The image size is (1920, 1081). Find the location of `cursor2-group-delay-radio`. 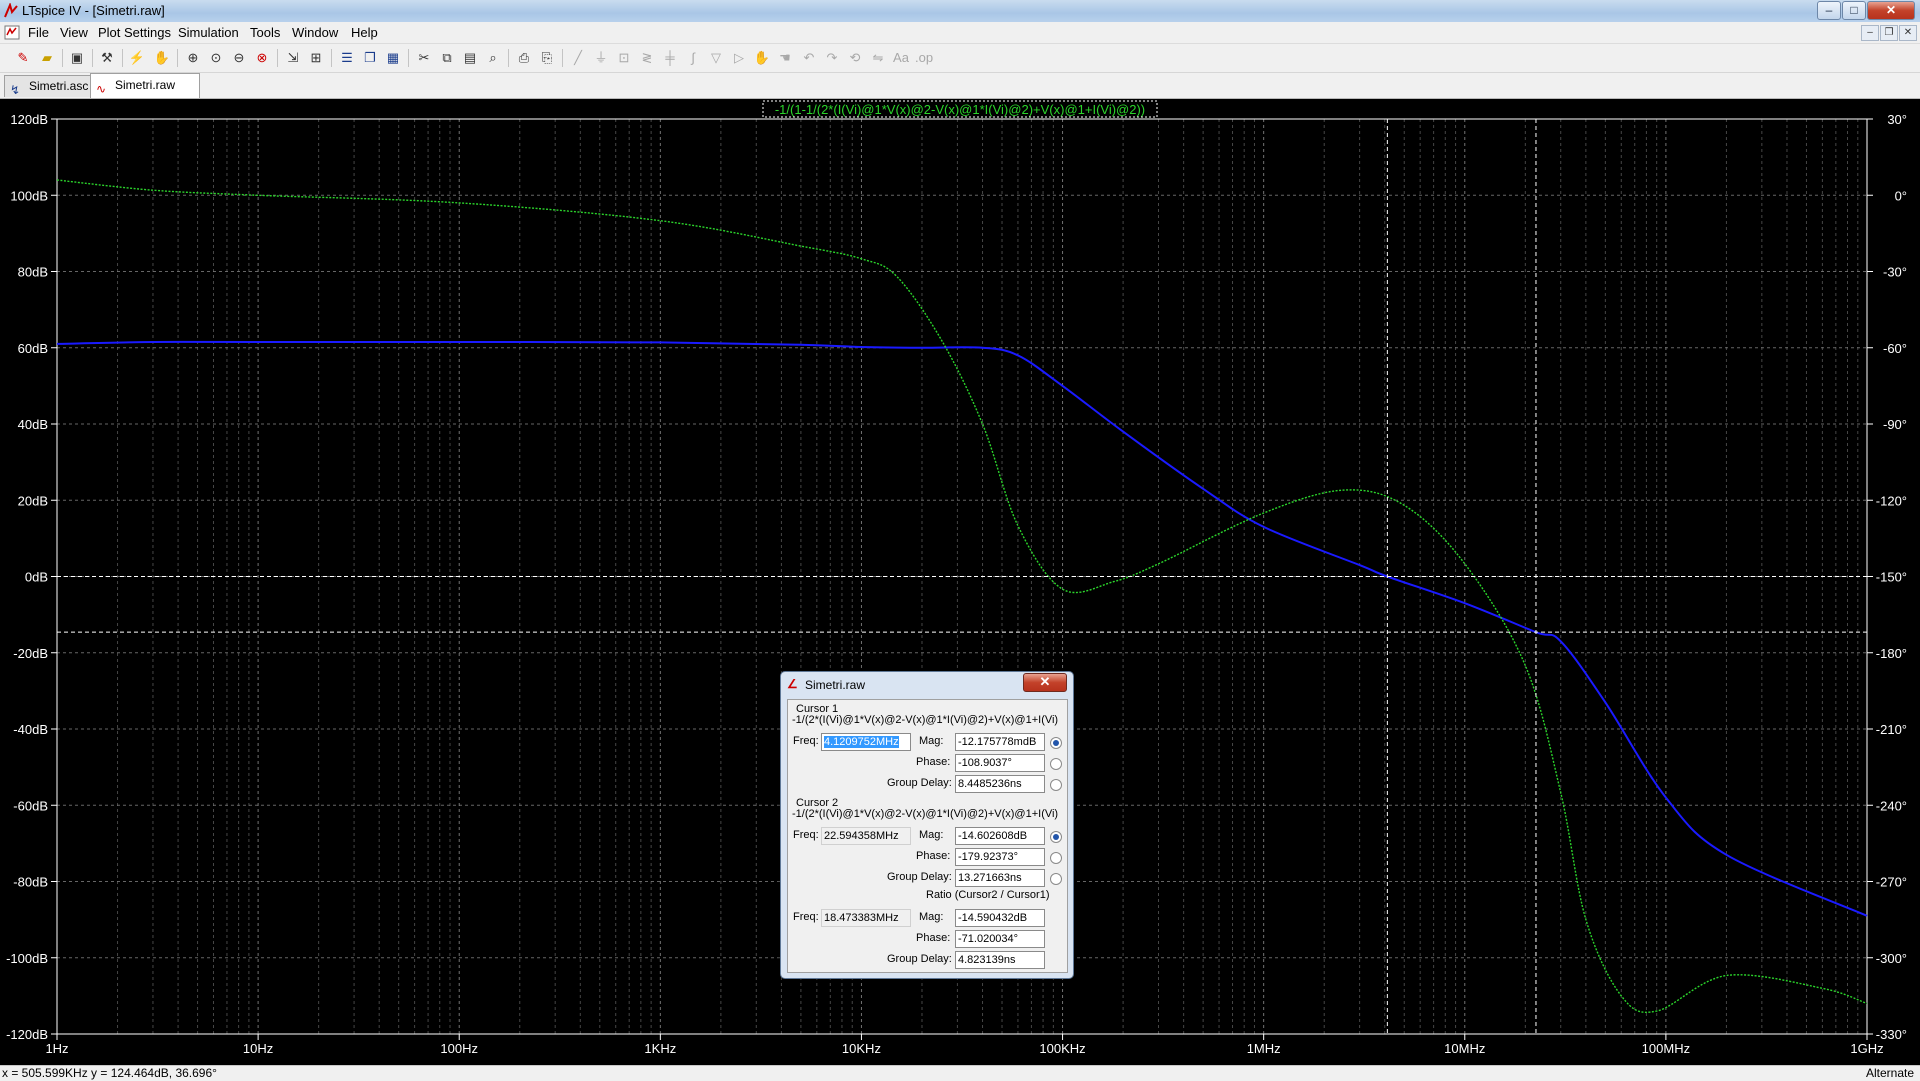

cursor2-group-delay-radio is located at coordinates (1056, 879).